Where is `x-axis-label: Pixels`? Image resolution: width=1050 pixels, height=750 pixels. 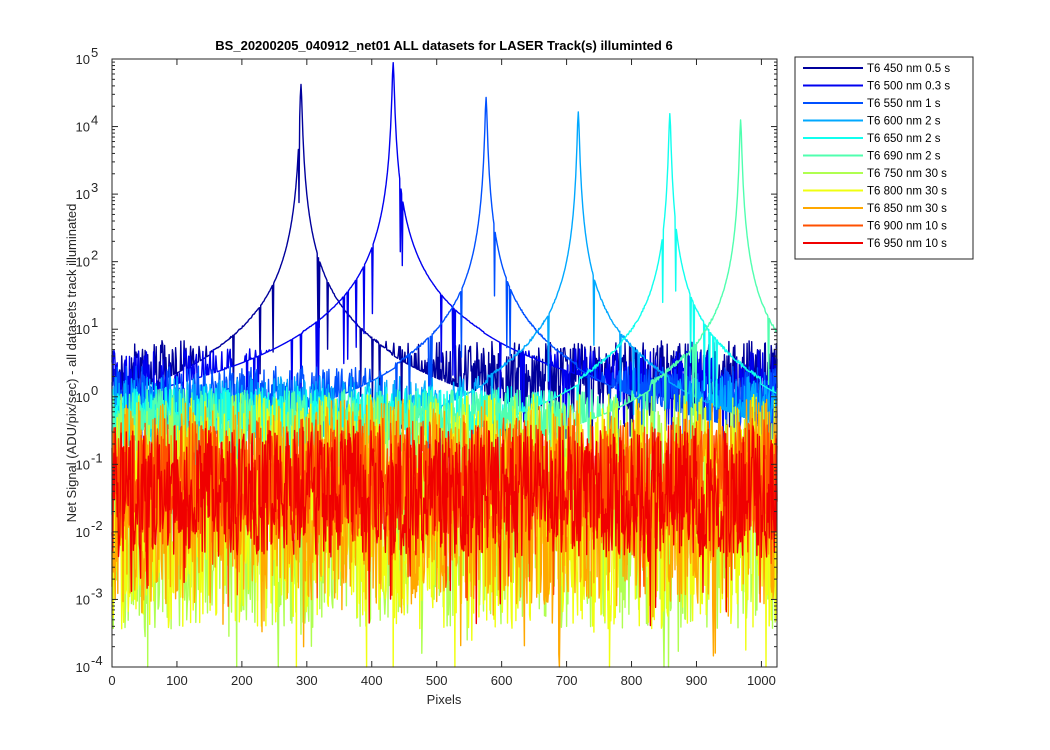
x-axis-label: Pixels is located at coordinates (444, 699).